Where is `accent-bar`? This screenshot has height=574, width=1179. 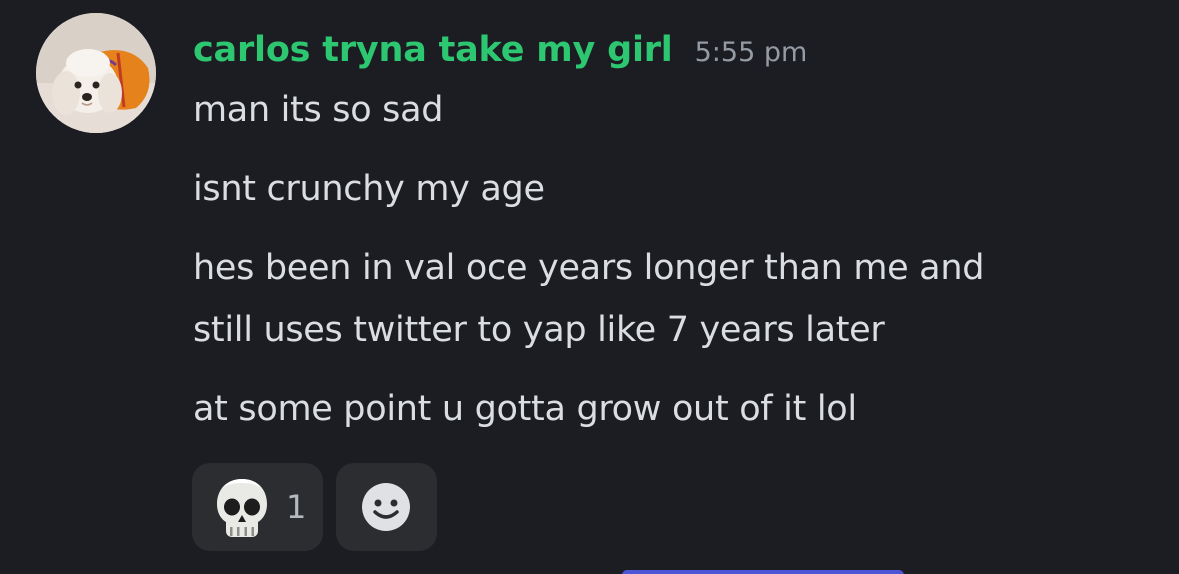
accent-bar is located at coordinates (763, 572).